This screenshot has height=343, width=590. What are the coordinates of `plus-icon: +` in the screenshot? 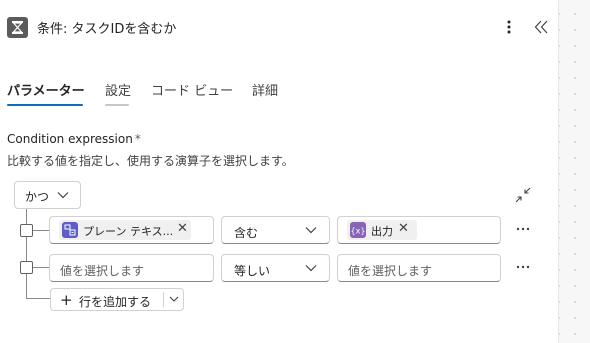 It's located at (66, 300).